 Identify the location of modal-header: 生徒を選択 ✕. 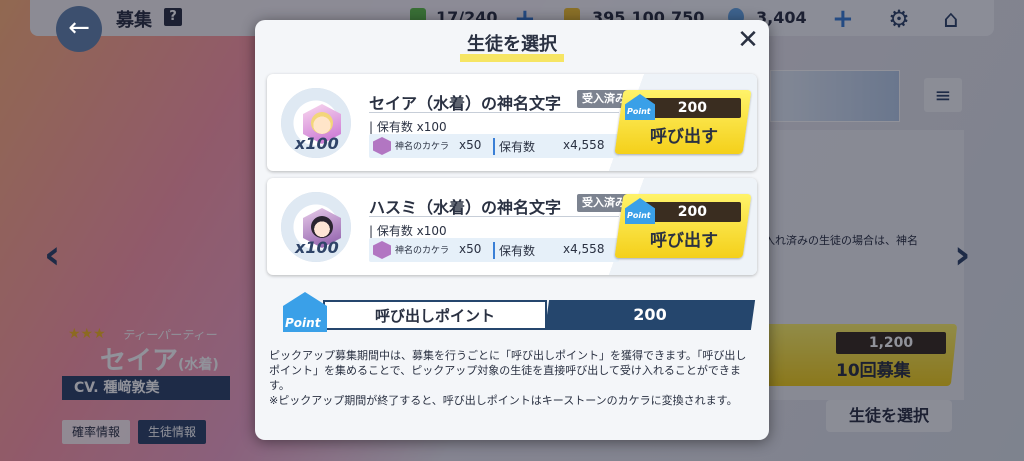
(512, 42).